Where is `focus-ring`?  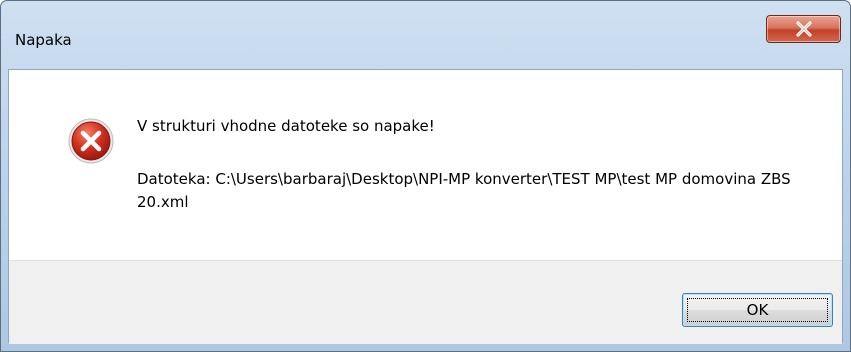
focus-ring is located at coordinates (757, 310).